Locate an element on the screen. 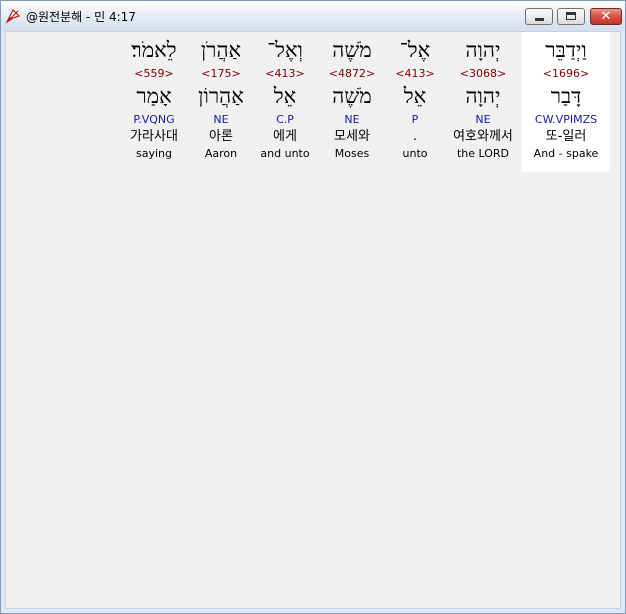 The width and height of the screenshot is (626, 614). word-column: לֵאמֹר׃ <559> אָמַר P.VQNG 가라사대 saying is located at coordinates (154, 102).